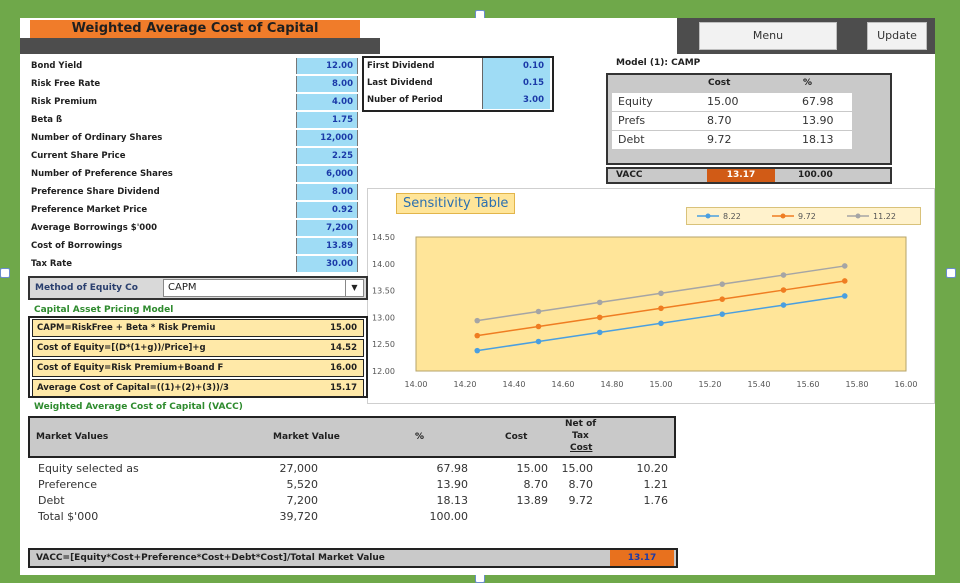 Image resolution: width=960 pixels, height=583 pixels. Describe the element at coordinates (97, 138) in the screenshot. I see `input-label: Number of Ordinary Shares` at that location.